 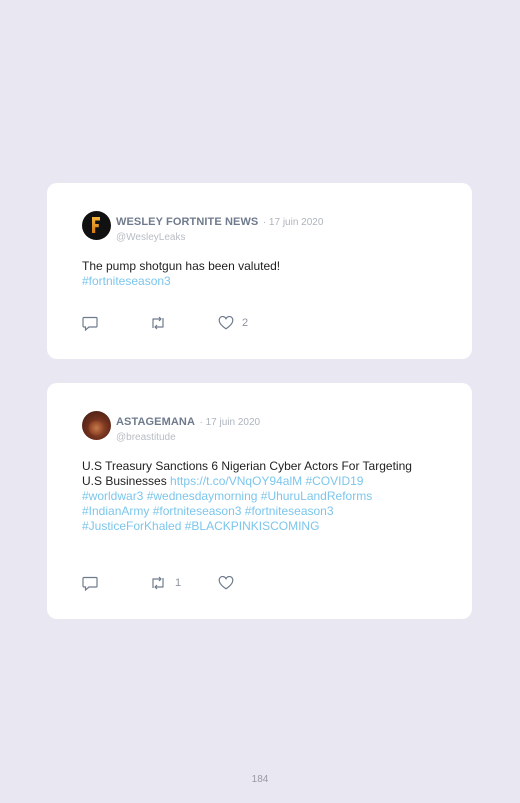 I want to click on author-name: WESLEY FORTNITE NEWS, so click(x=187, y=222).